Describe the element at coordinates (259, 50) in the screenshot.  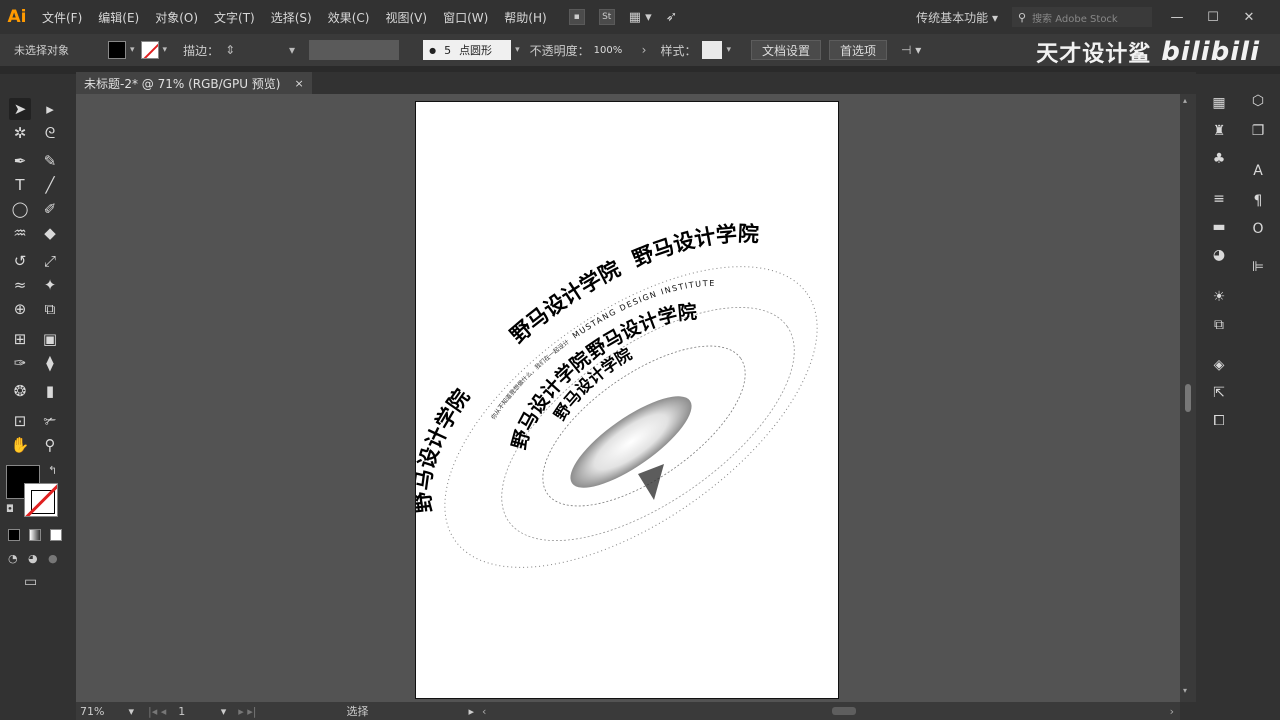
I see `stroke-weight-field: ⇕ ▾` at that location.